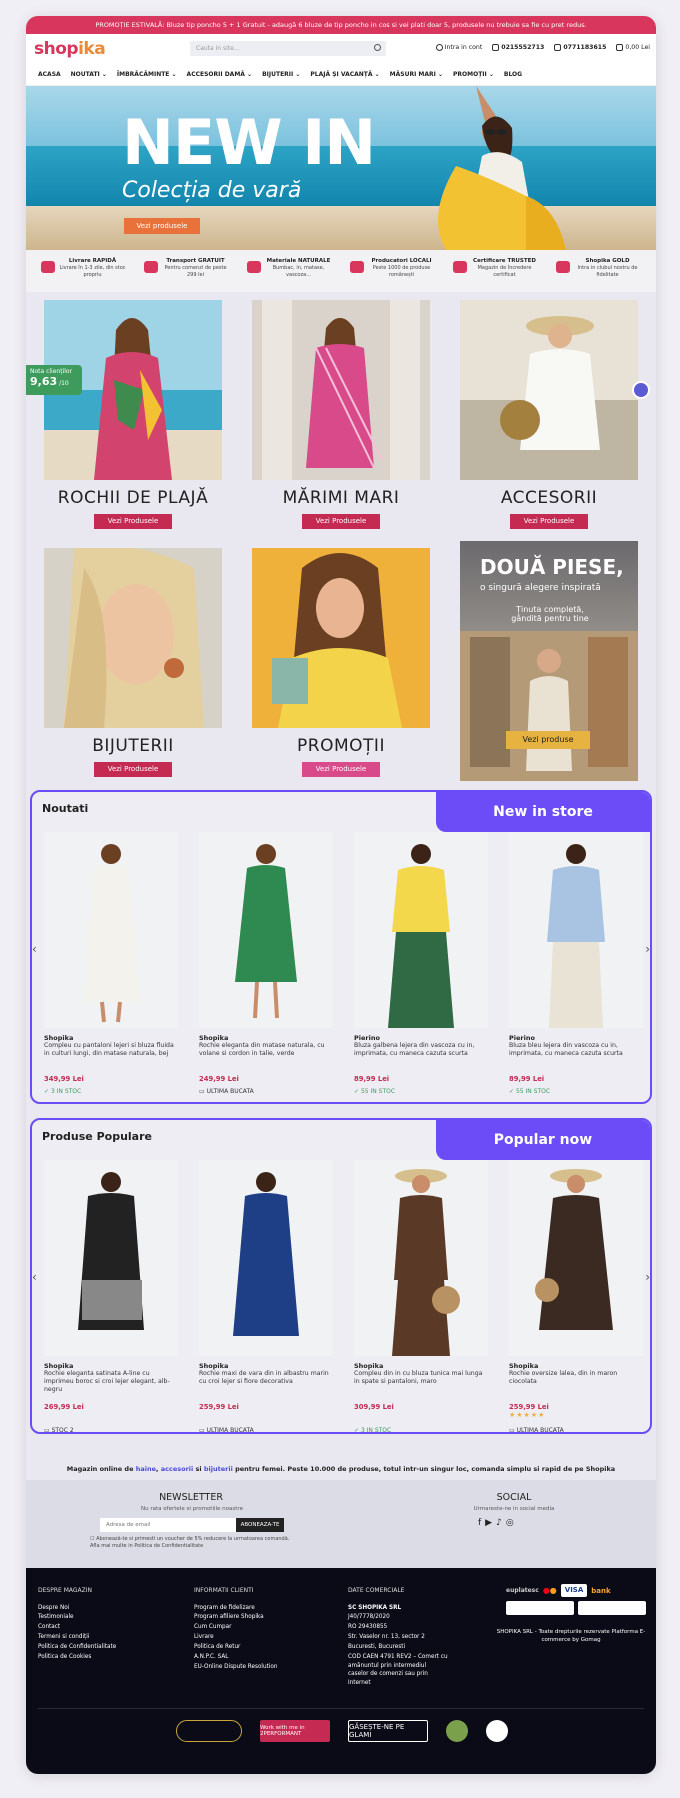  I want to click on accessibility-icon, so click(641, 390).